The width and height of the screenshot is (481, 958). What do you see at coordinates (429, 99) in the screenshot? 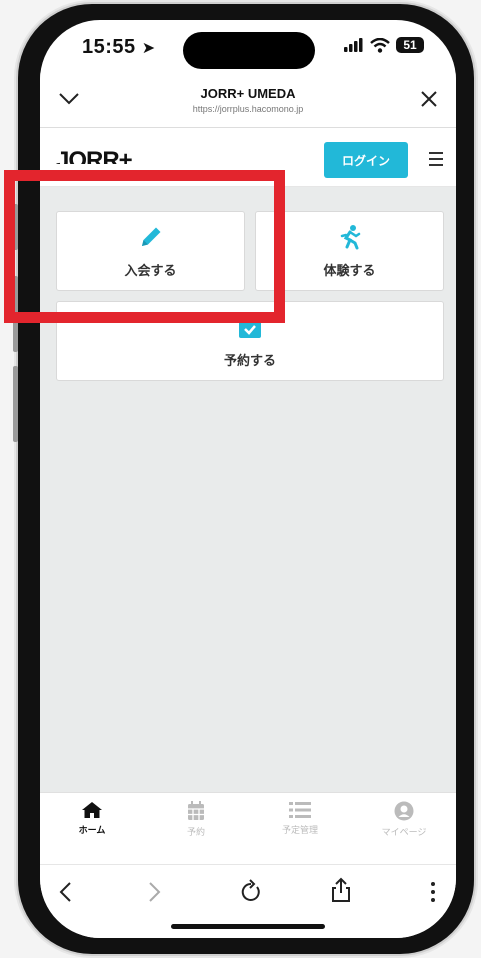
I see `close-icon` at bounding box center [429, 99].